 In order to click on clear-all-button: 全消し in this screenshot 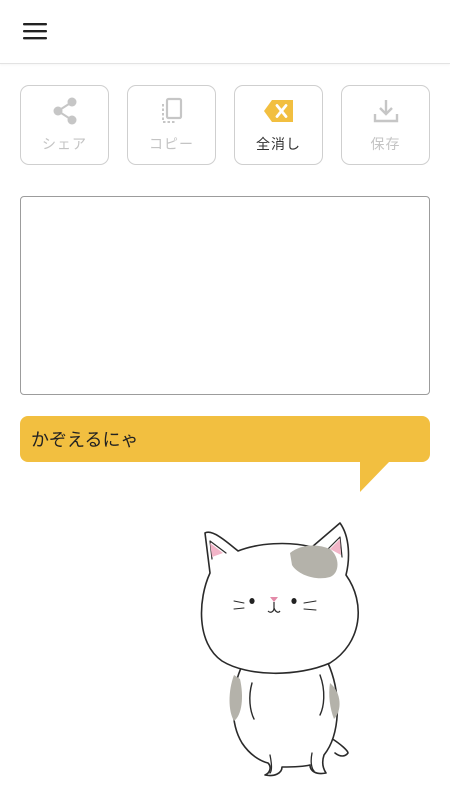, I will do `click(278, 125)`.